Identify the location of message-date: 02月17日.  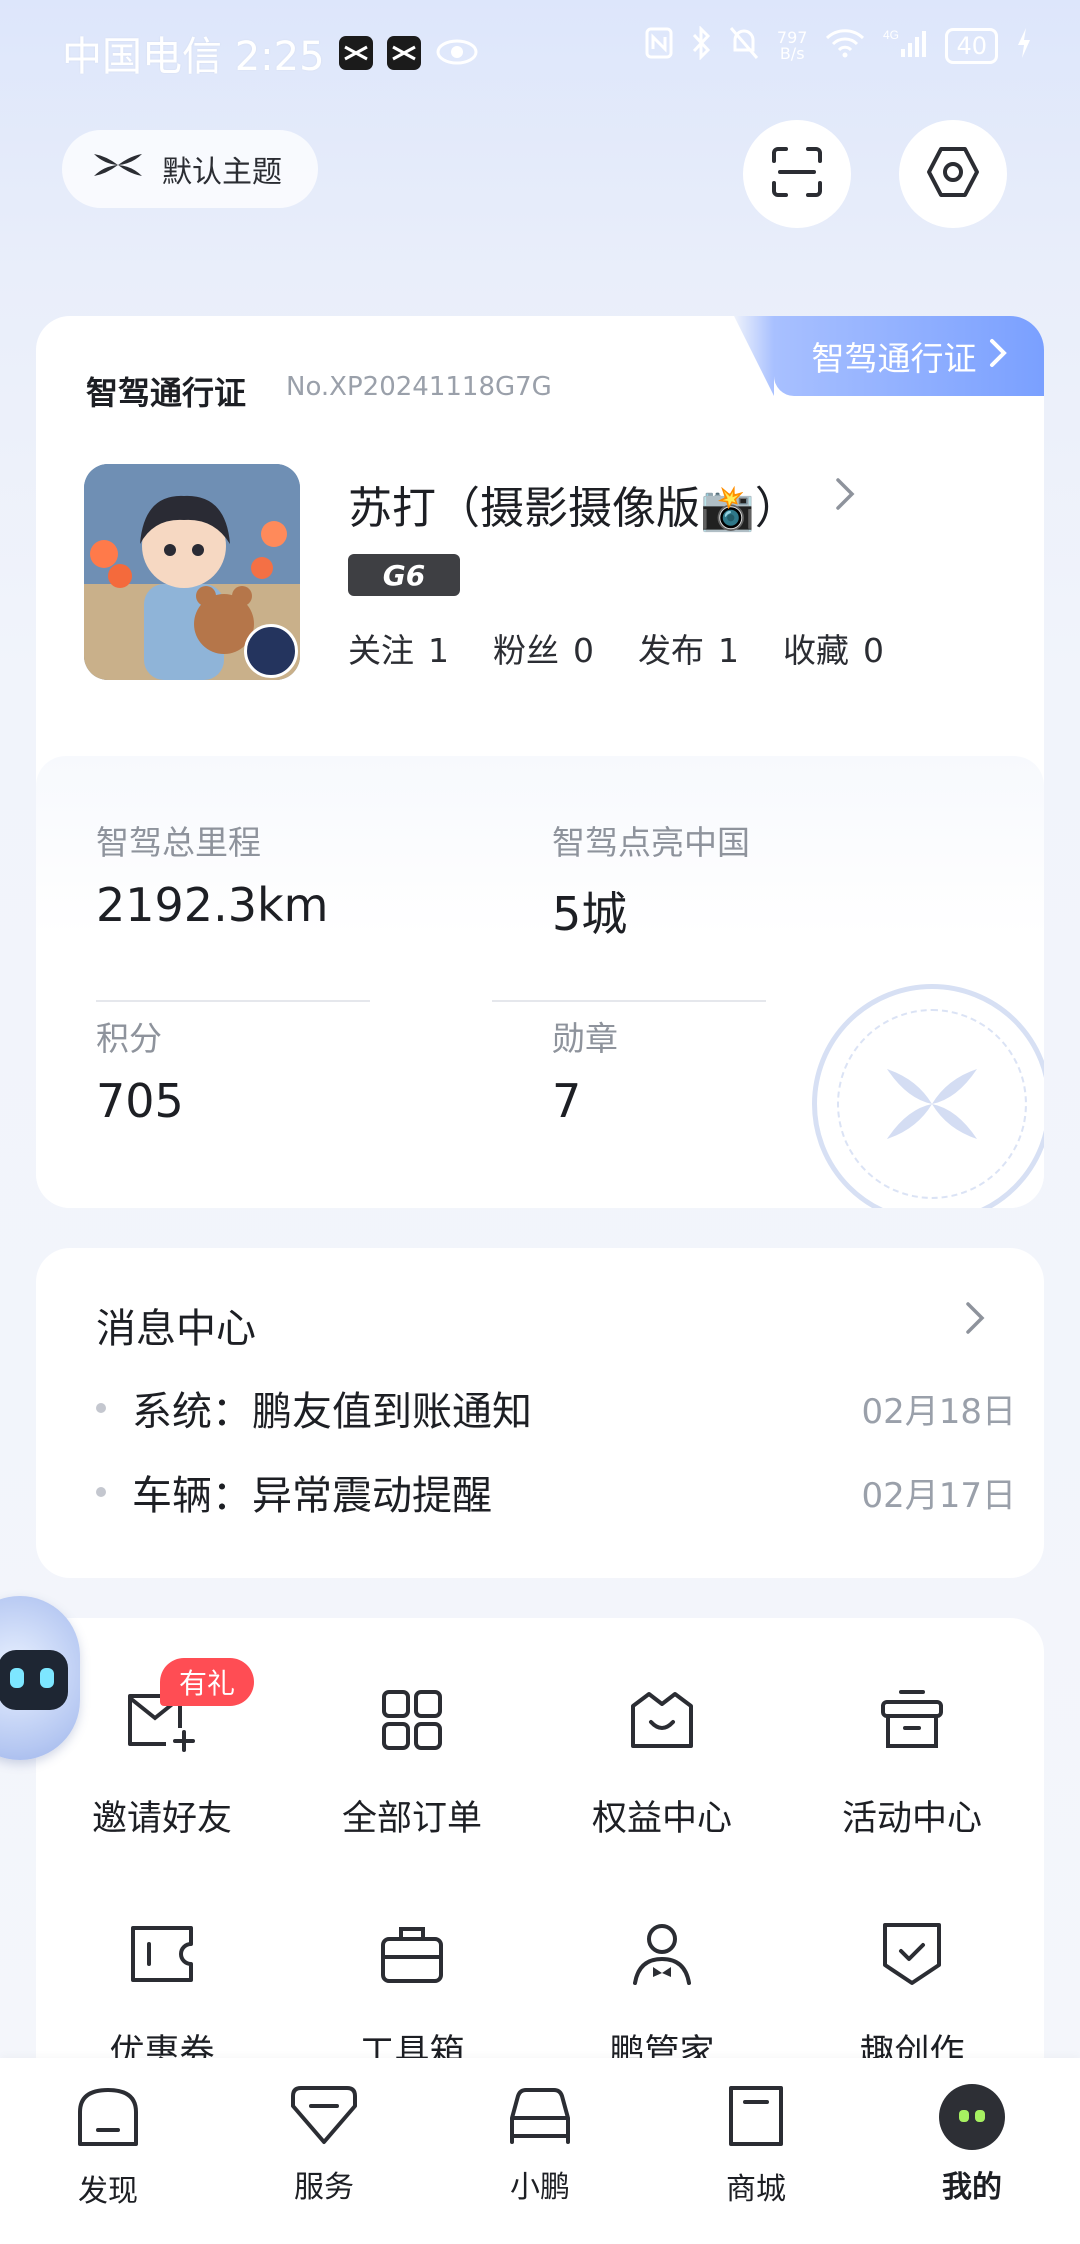
(938, 1495).